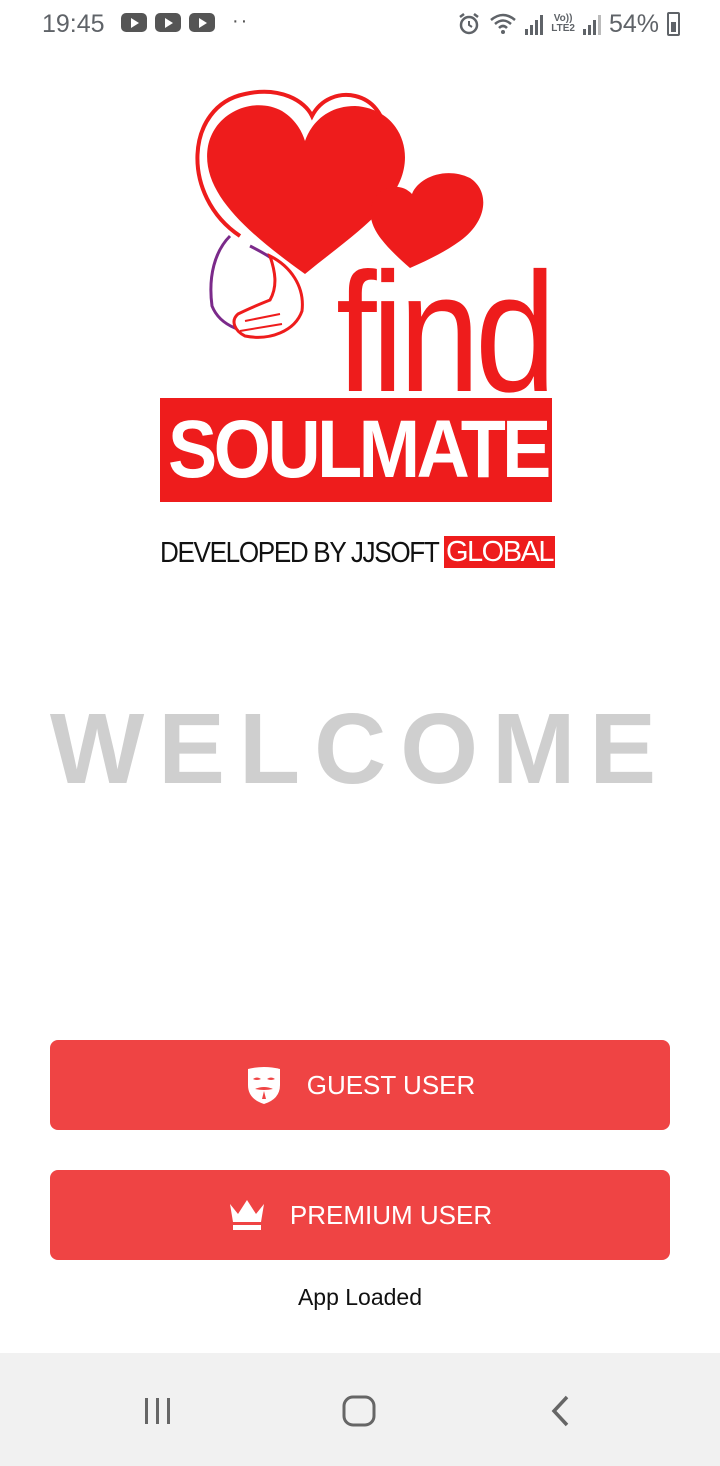  Describe the element at coordinates (500, 552) in the screenshot. I see `developer-highlight: GLOBAL` at that location.